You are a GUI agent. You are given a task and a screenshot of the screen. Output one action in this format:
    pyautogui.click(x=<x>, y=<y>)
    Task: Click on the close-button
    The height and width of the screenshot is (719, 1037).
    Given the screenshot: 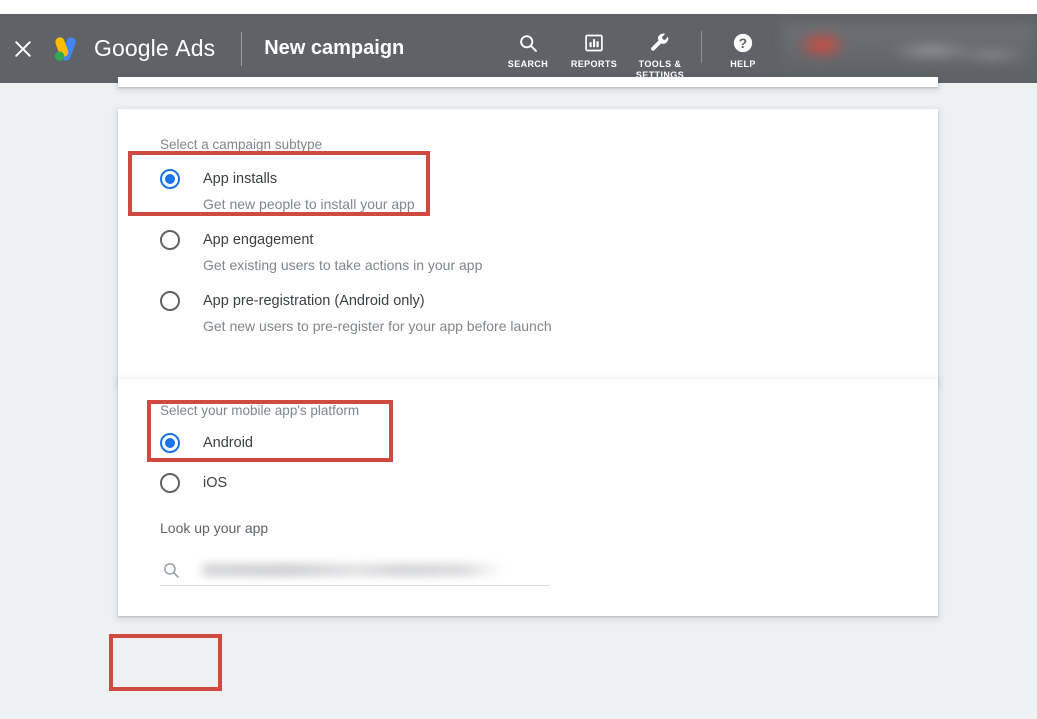 What is the action you would take?
    pyautogui.click(x=23, y=49)
    